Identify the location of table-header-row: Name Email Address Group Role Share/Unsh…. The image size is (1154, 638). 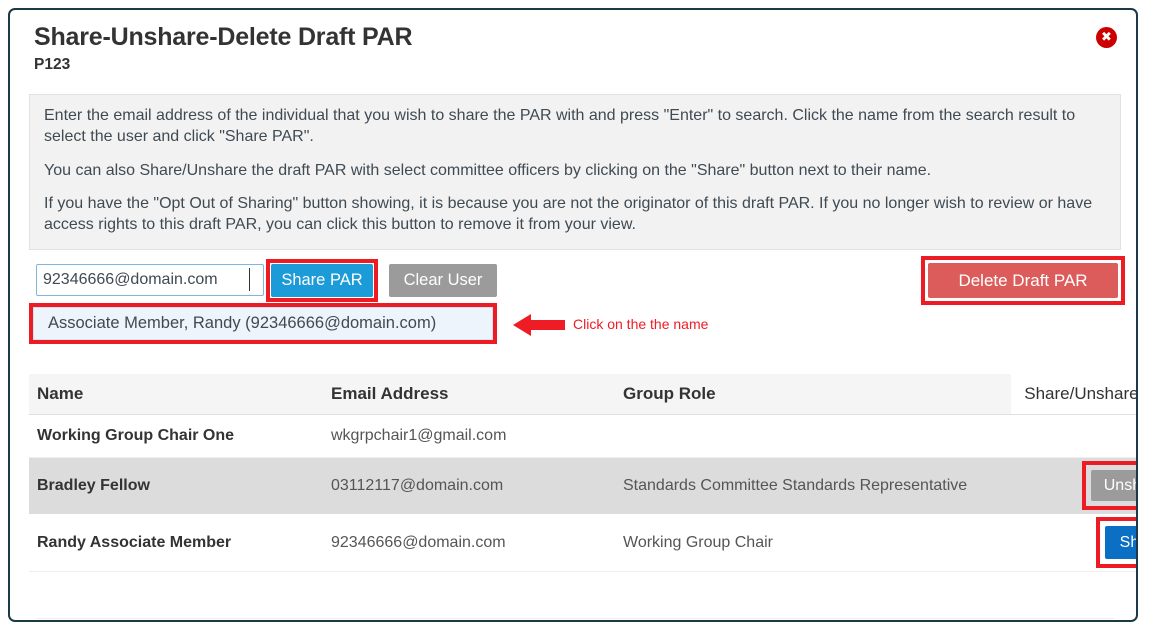
(582, 394).